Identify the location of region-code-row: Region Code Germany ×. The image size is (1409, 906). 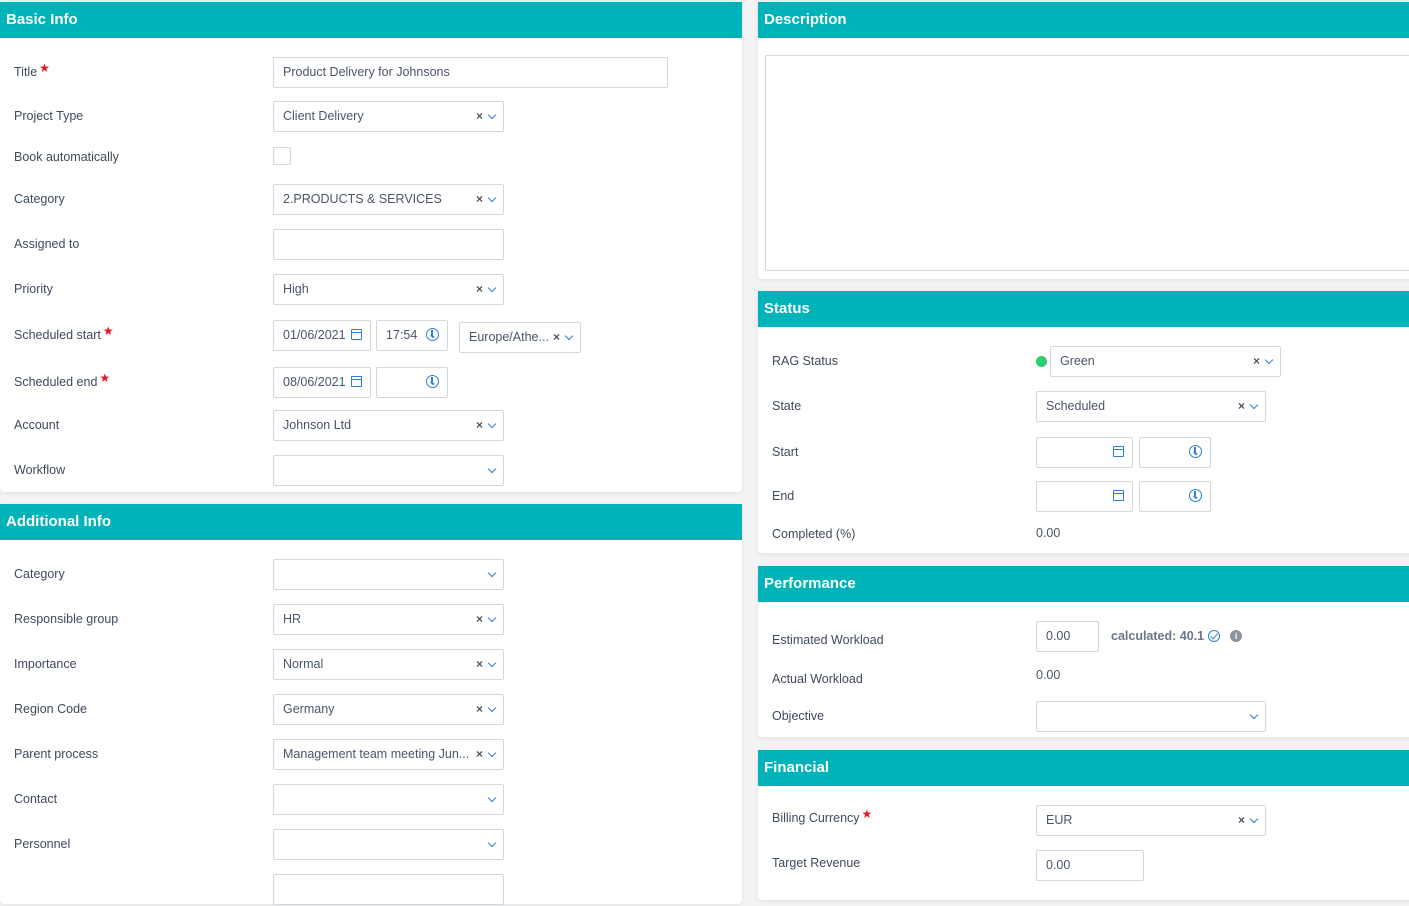
(371, 710).